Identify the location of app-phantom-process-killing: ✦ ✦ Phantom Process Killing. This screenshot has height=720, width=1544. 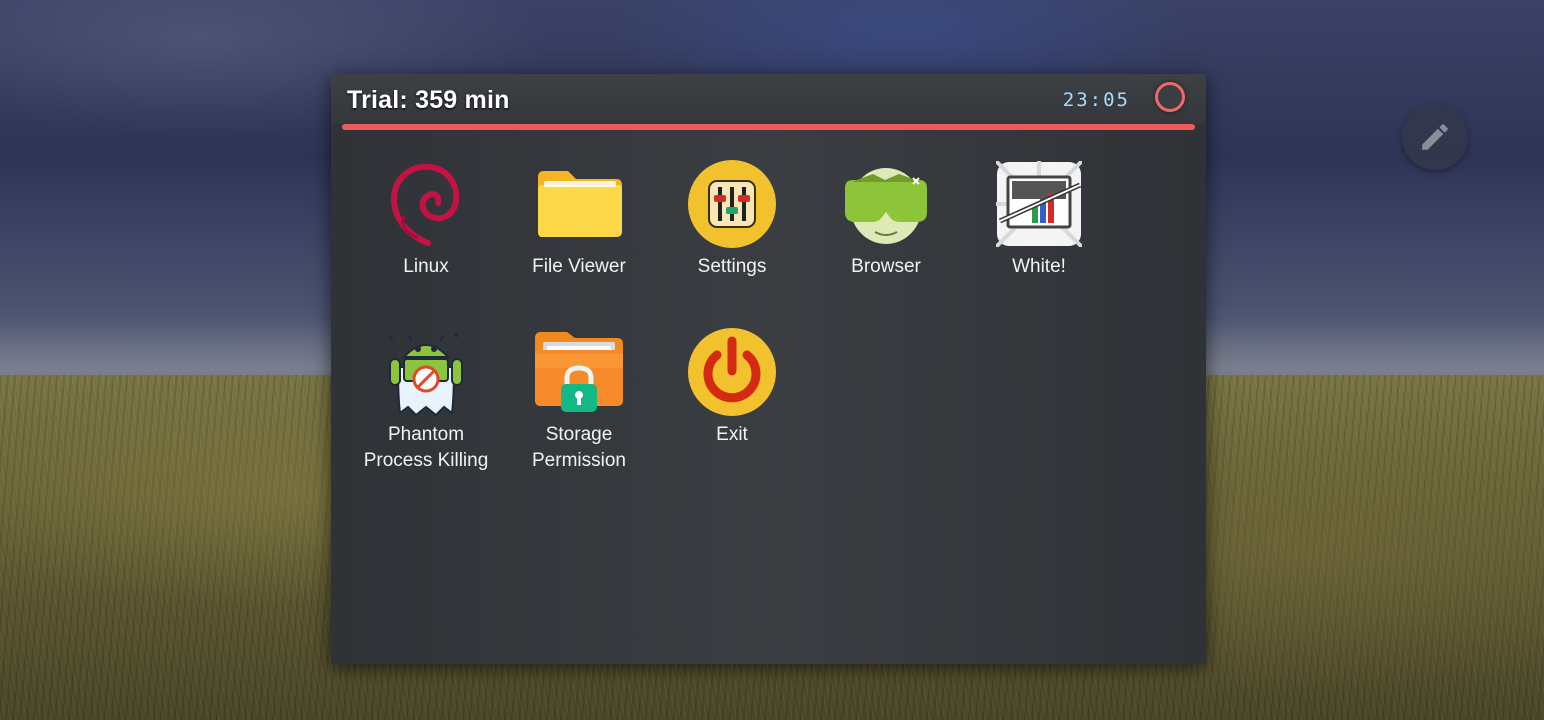
(426, 400).